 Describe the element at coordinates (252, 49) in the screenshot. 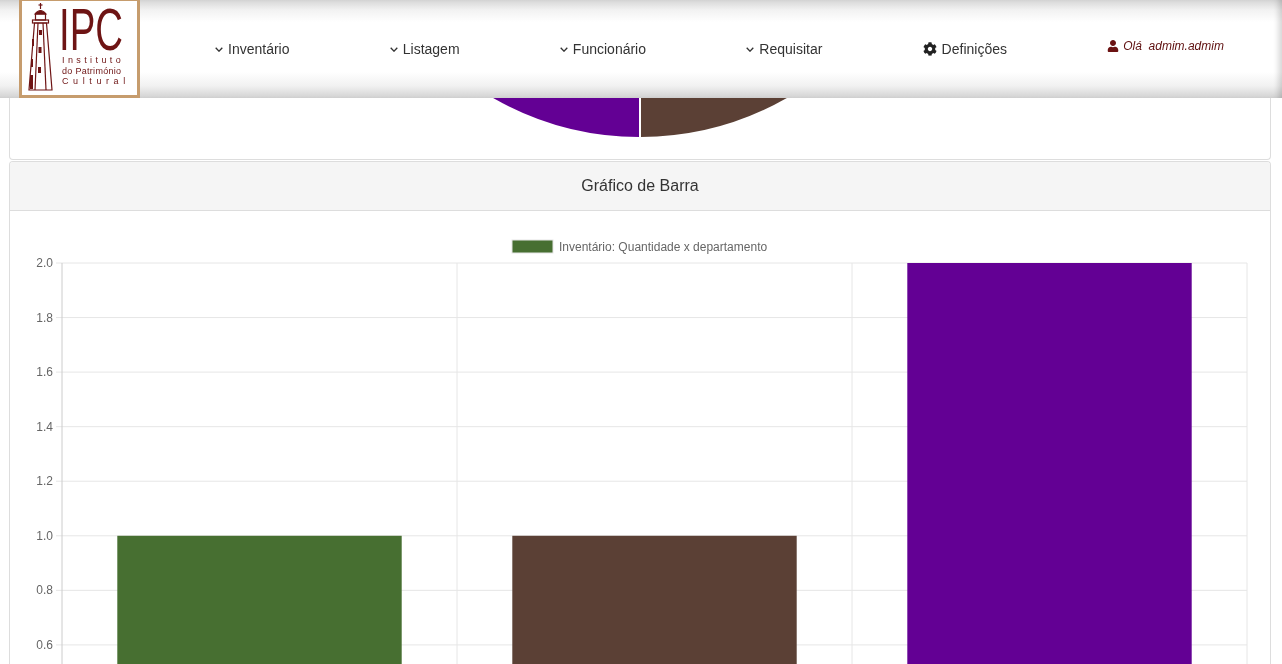

I see `nav-menu-link: Inventário` at that location.